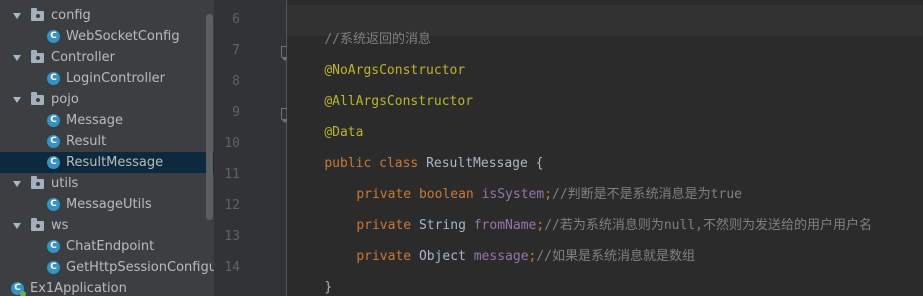  Describe the element at coordinates (384, 256) in the screenshot. I see `keyword: private` at that location.